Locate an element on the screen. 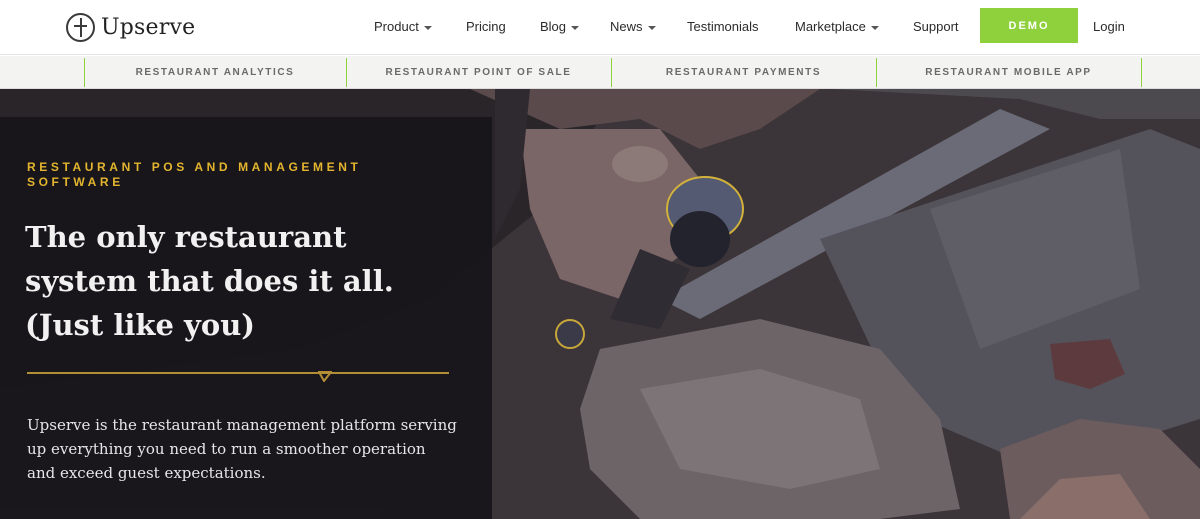  hero-divider is located at coordinates (238, 373).